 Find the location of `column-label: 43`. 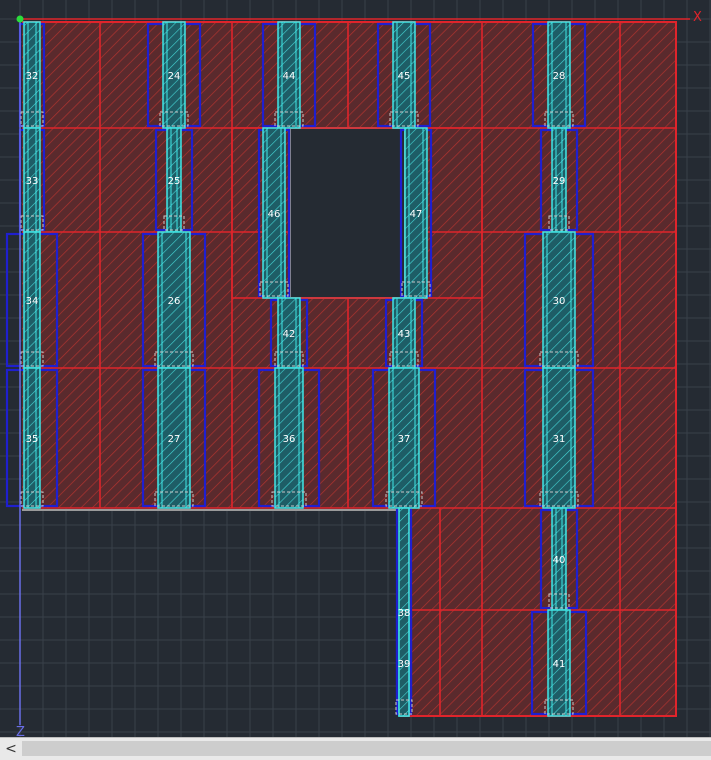

column-label: 43 is located at coordinates (404, 334).